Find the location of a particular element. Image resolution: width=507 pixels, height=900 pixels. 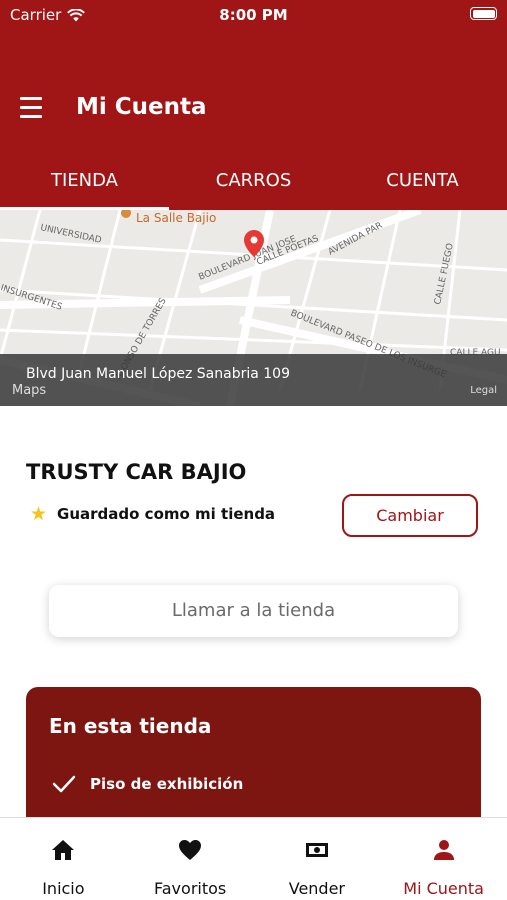

map-address: Blvd Juan Manuel López Sanabria 109 is located at coordinates (253, 380).